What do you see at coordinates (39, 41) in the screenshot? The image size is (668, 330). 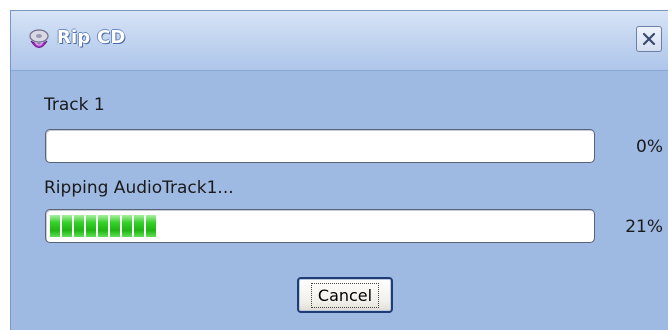 I see `cd-rip-icon` at bounding box center [39, 41].